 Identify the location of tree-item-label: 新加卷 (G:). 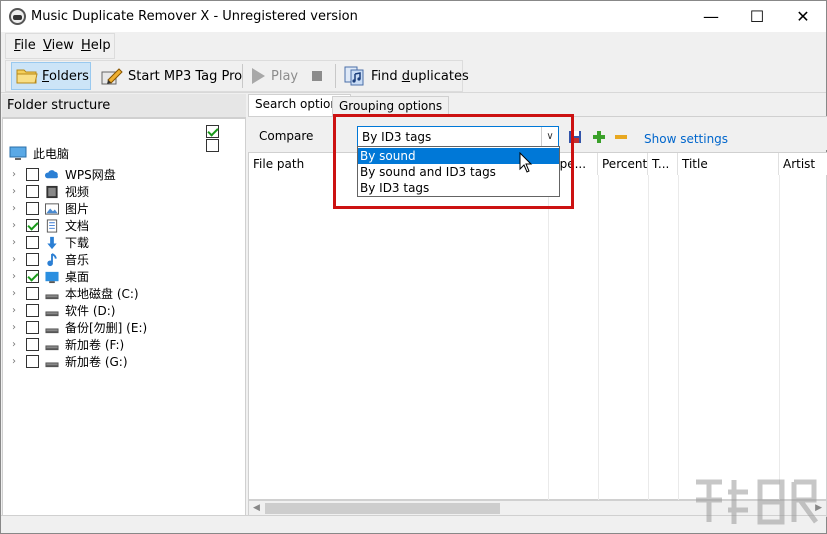
(96, 362).